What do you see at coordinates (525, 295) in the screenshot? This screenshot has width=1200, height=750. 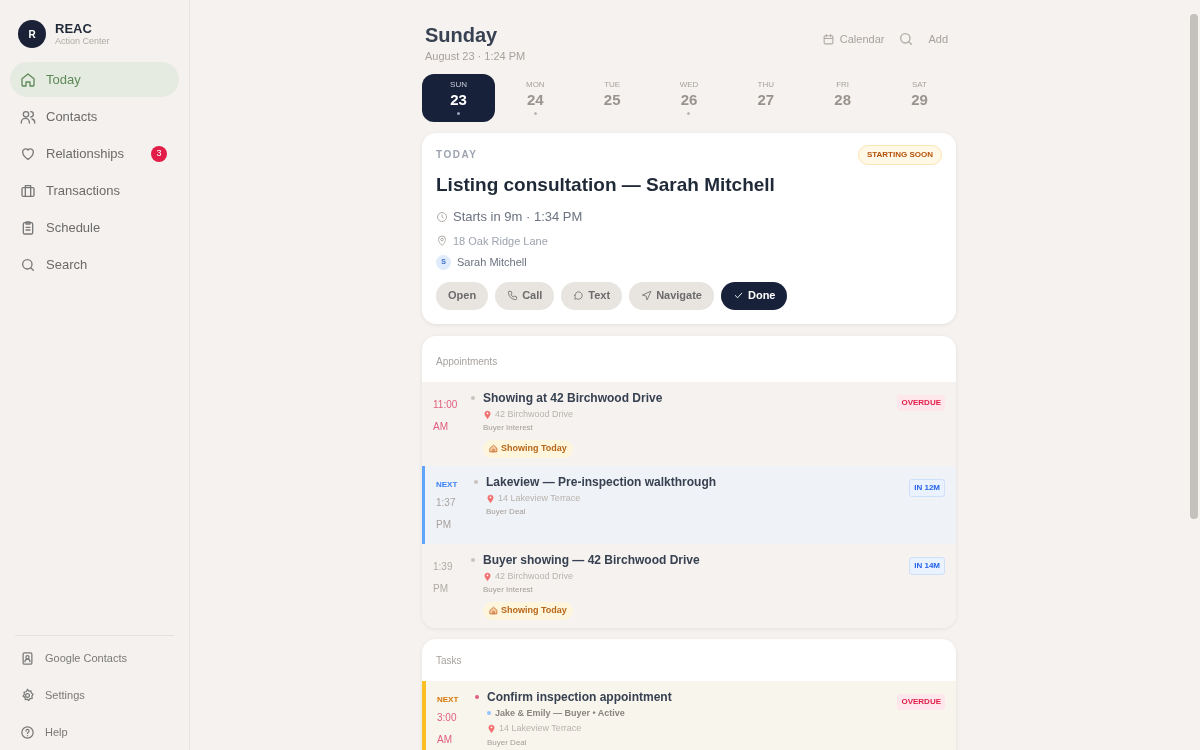 I see `call-button: Call` at bounding box center [525, 295].